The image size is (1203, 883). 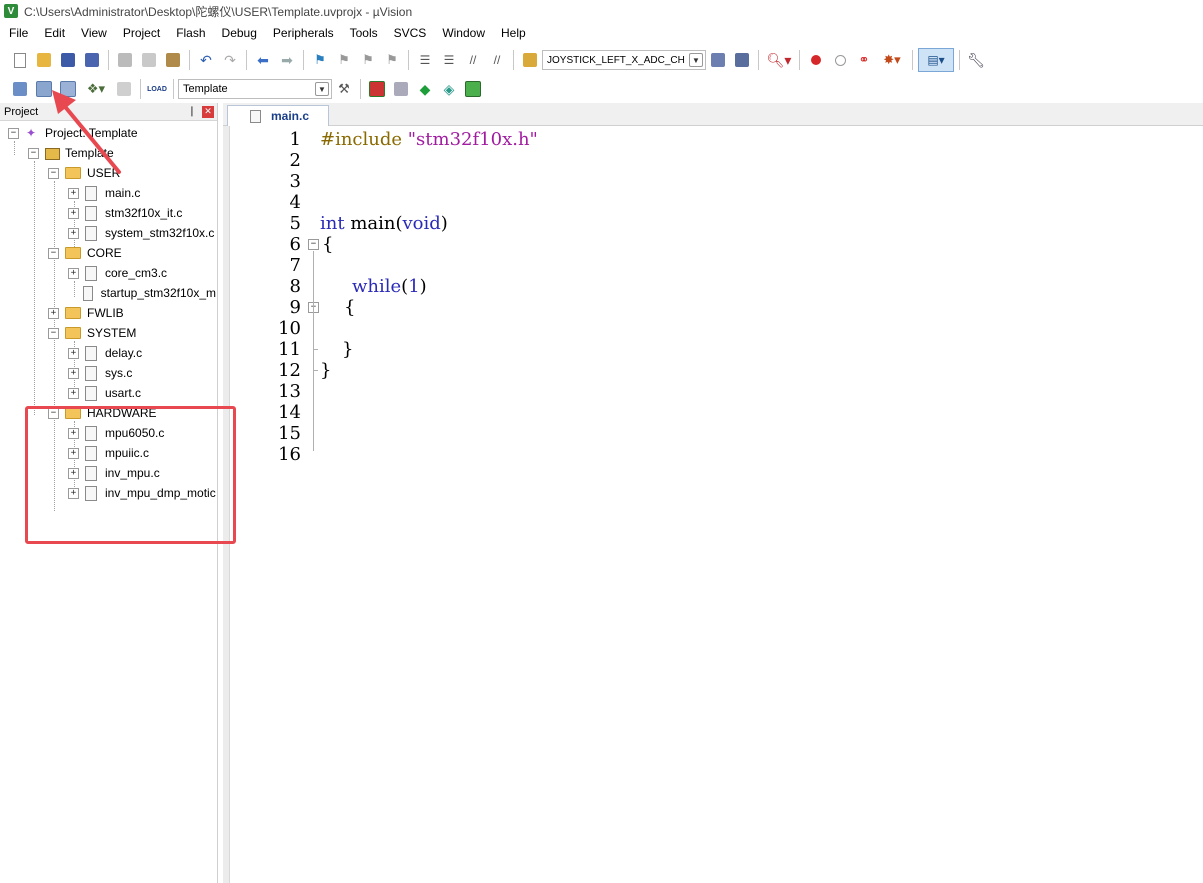 What do you see at coordinates (64, 102) in the screenshot?
I see `annotation-arrow-head` at bounding box center [64, 102].